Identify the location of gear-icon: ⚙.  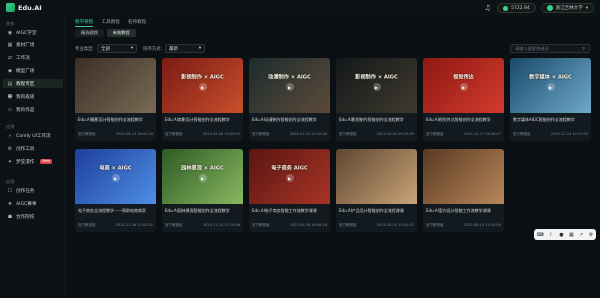
(591, 235).